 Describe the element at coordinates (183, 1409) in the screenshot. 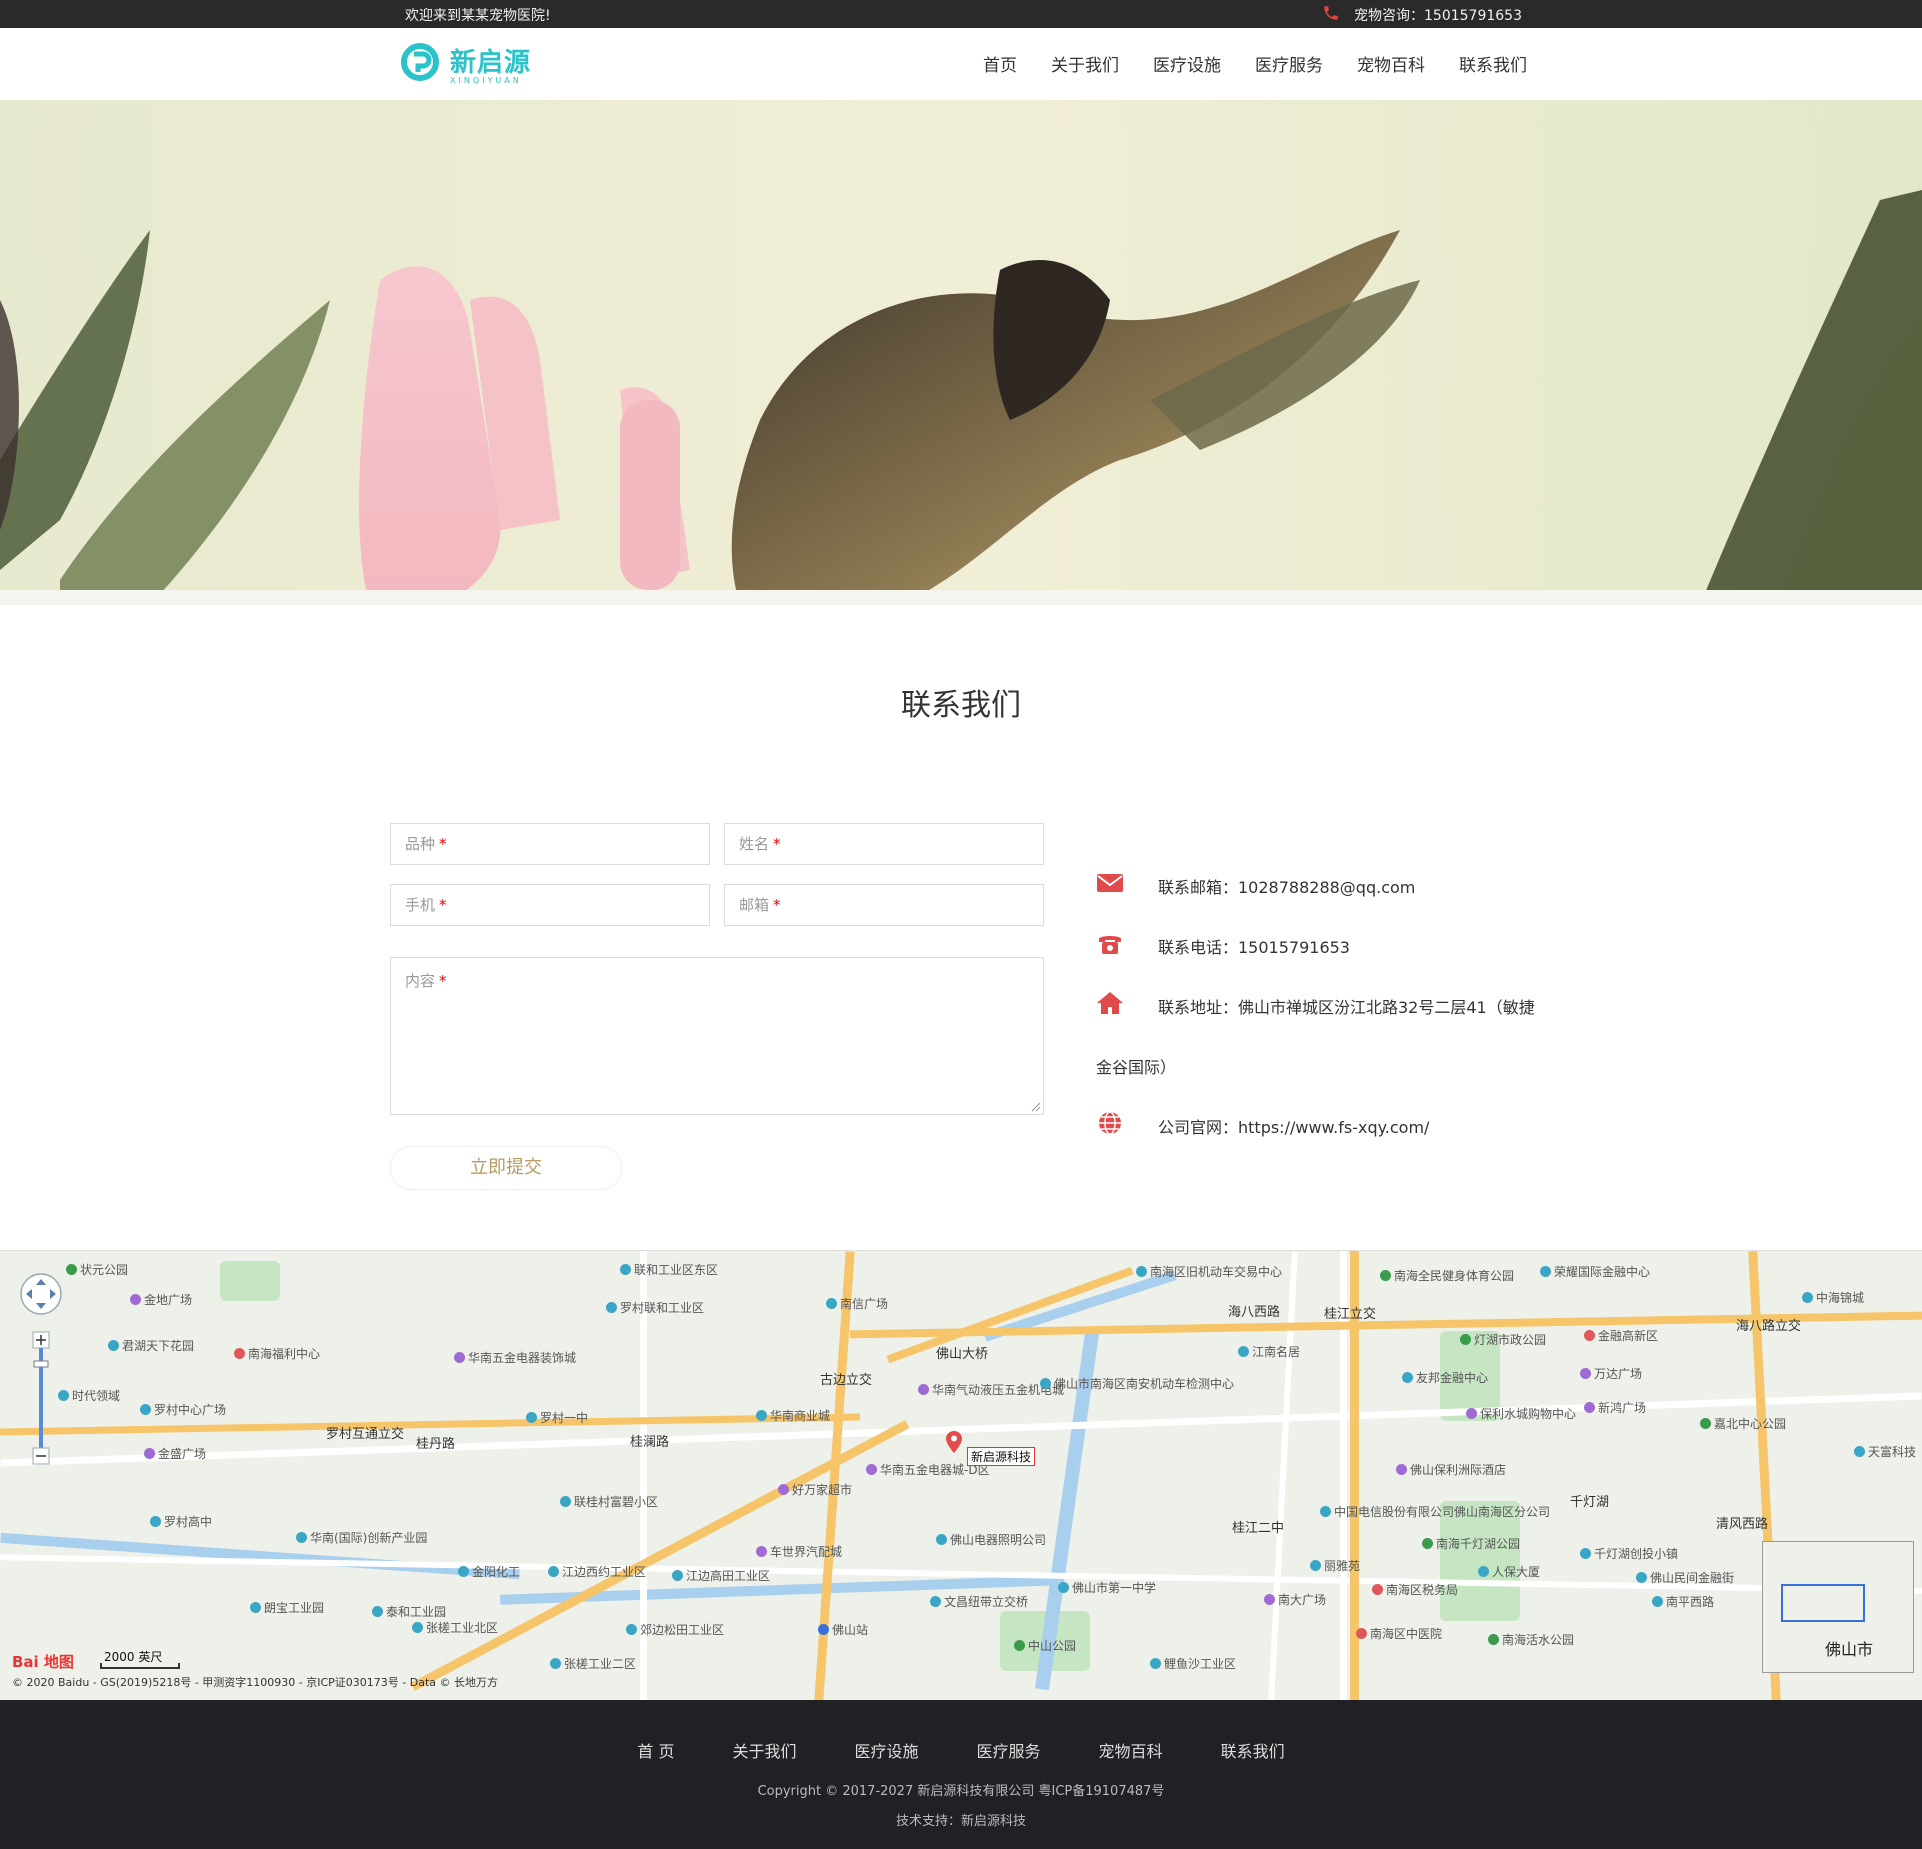

I see `map-poi: 罗村中心广场` at that location.